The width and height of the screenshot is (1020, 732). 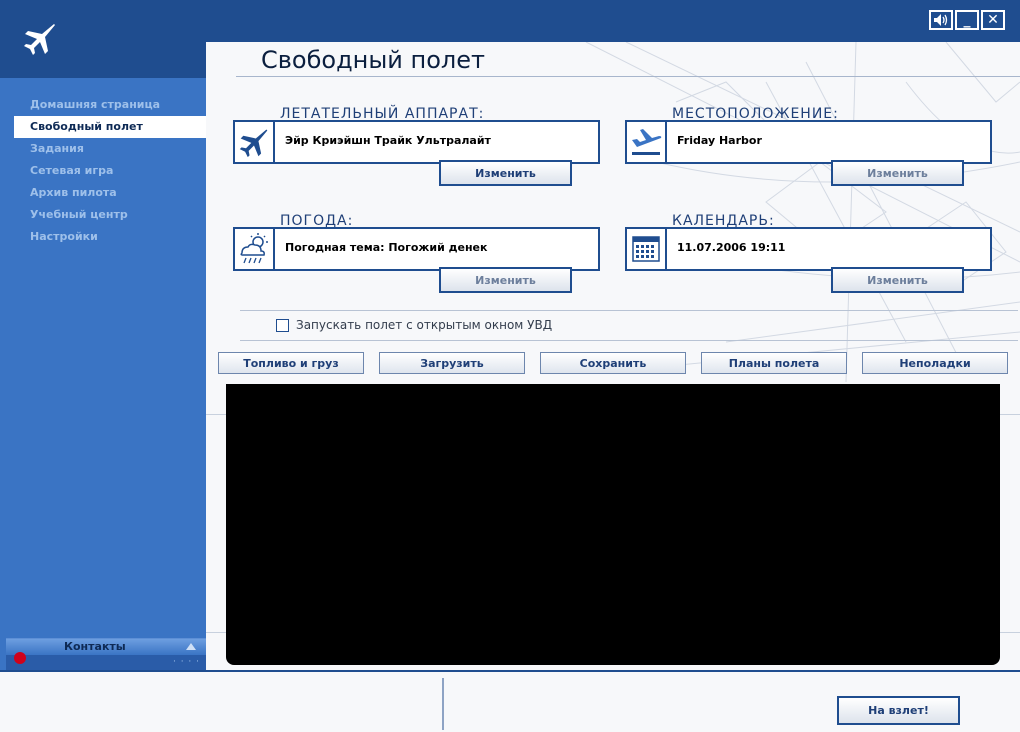 I want to click on speaker-icon, so click(x=941, y=20).